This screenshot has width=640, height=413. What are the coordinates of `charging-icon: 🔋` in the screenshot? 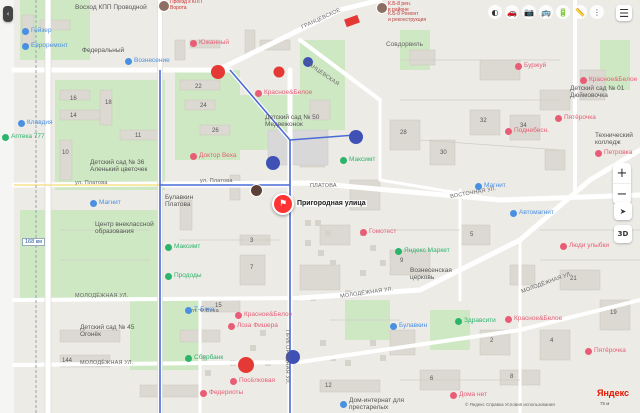 It's located at (563, 12).